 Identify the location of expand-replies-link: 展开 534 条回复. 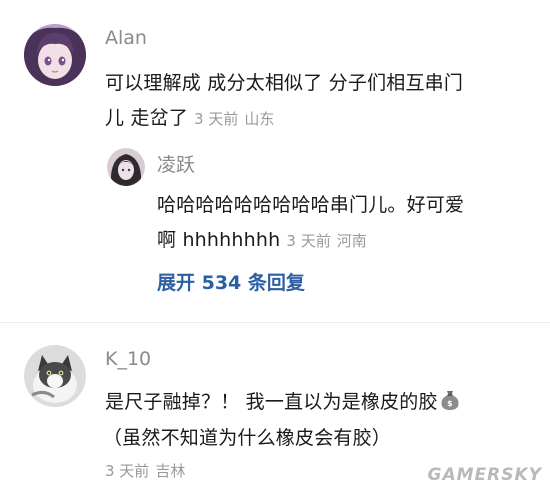
(231, 281).